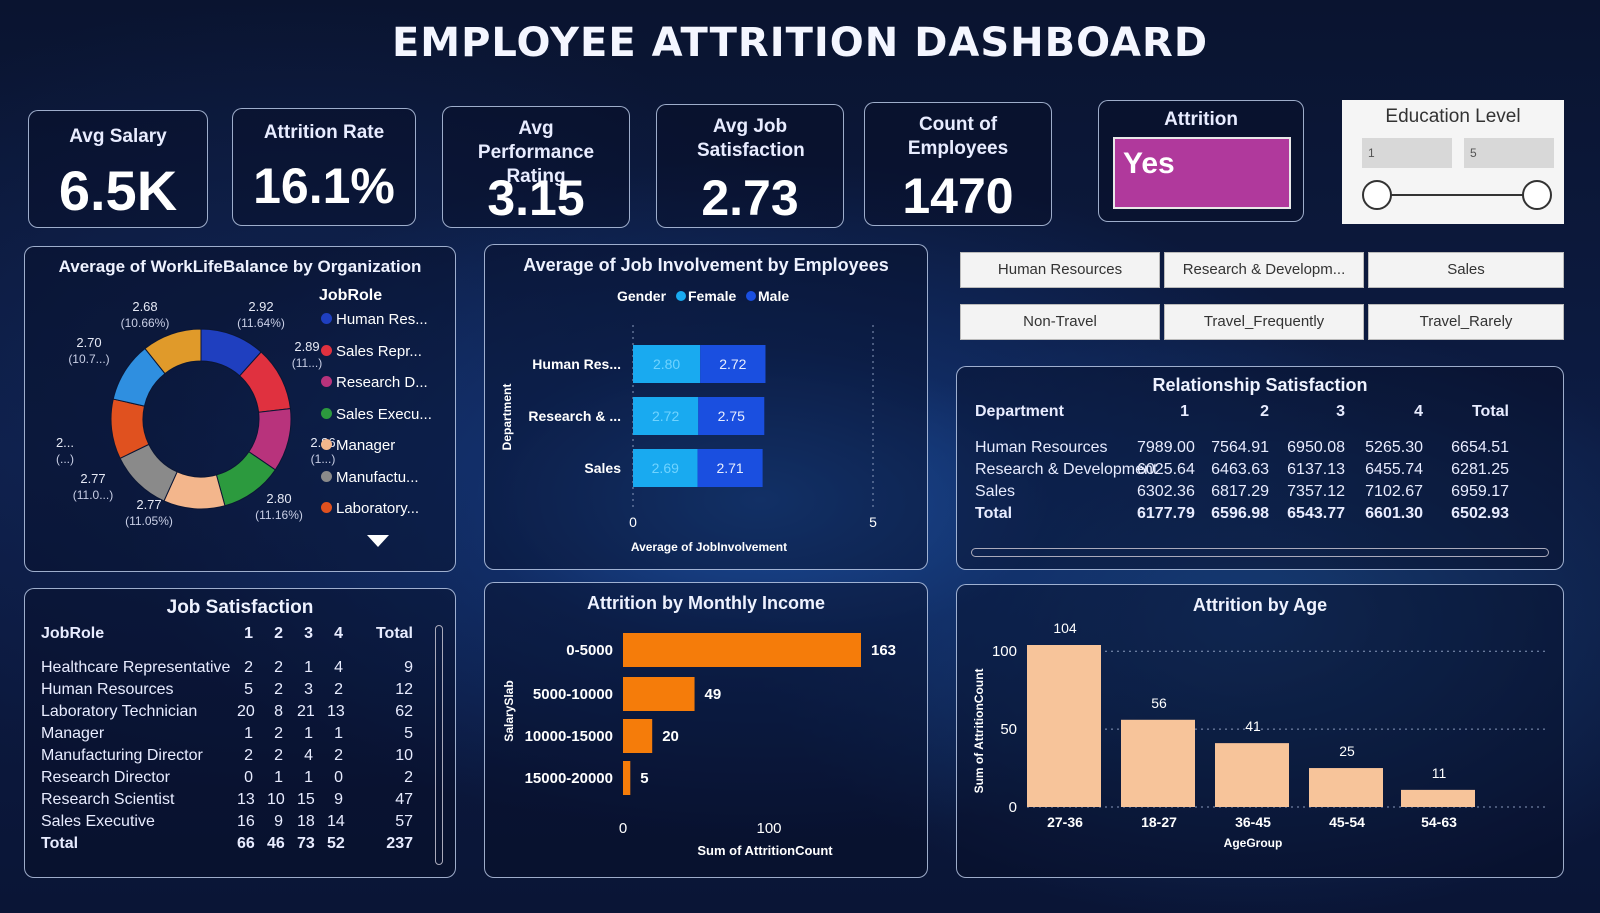 The image size is (1600, 913). Describe the element at coordinates (404, 689) in the screenshot. I see `table-cell: 12` at that location.